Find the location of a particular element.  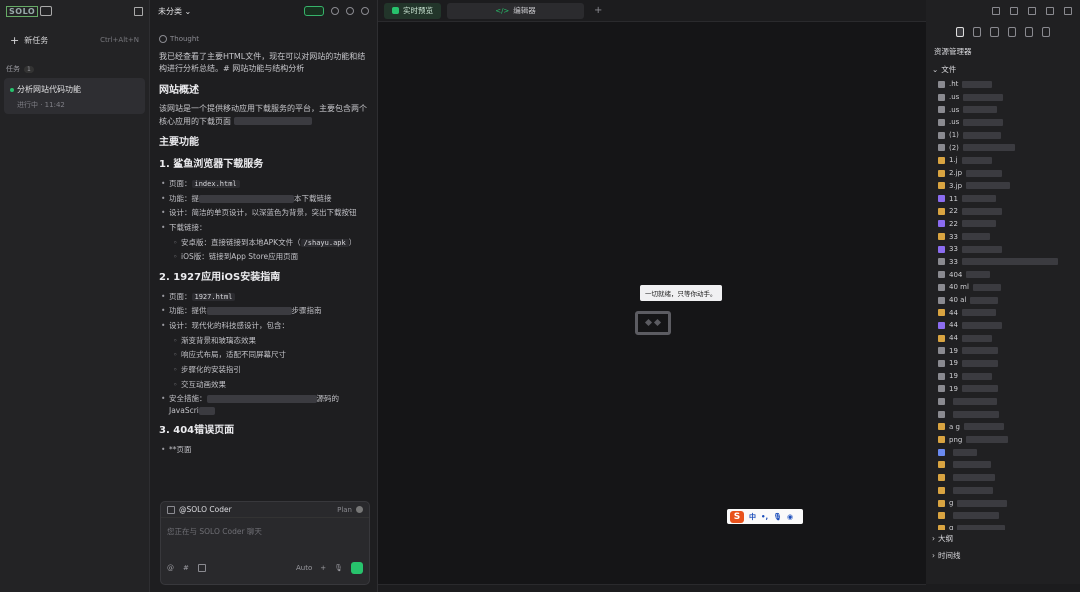

ime-language: 中 is located at coordinates (752, 516).